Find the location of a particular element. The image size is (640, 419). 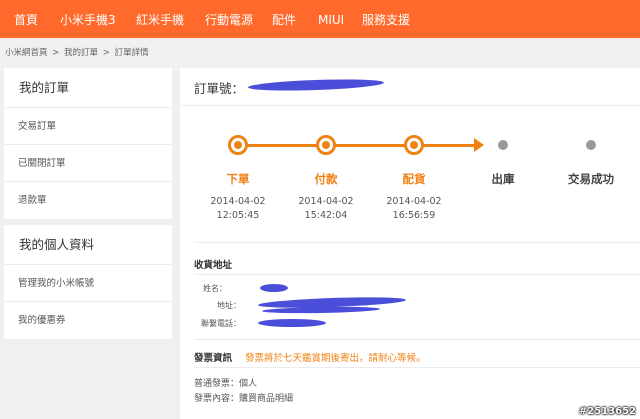

step-node-shipped is located at coordinates (503, 145).